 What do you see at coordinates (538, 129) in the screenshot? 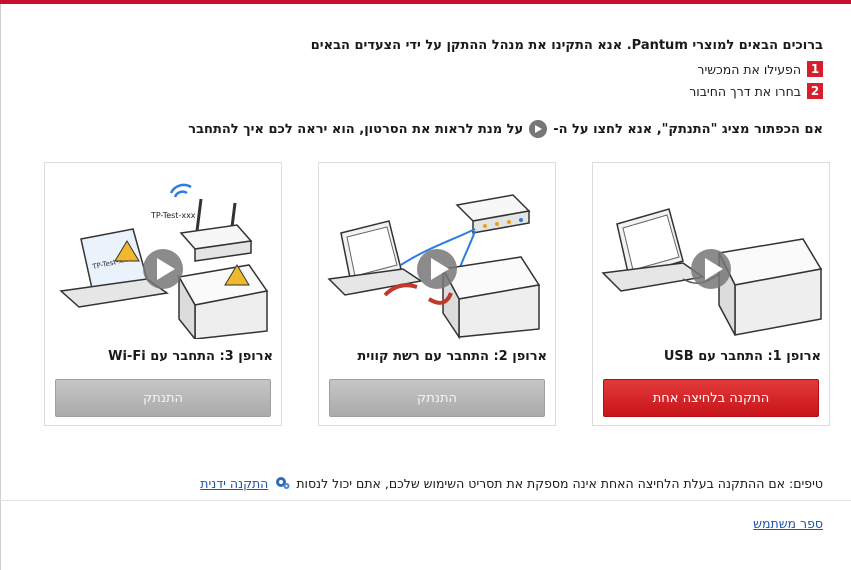
I see `play-icon` at bounding box center [538, 129].